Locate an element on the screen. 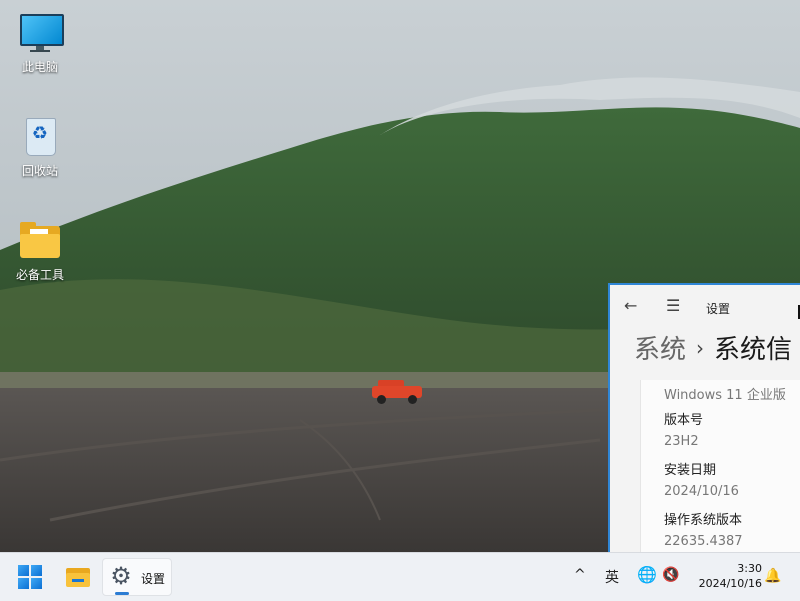  taskbar-app-label: 设置 is located at coordinates (153, 579).